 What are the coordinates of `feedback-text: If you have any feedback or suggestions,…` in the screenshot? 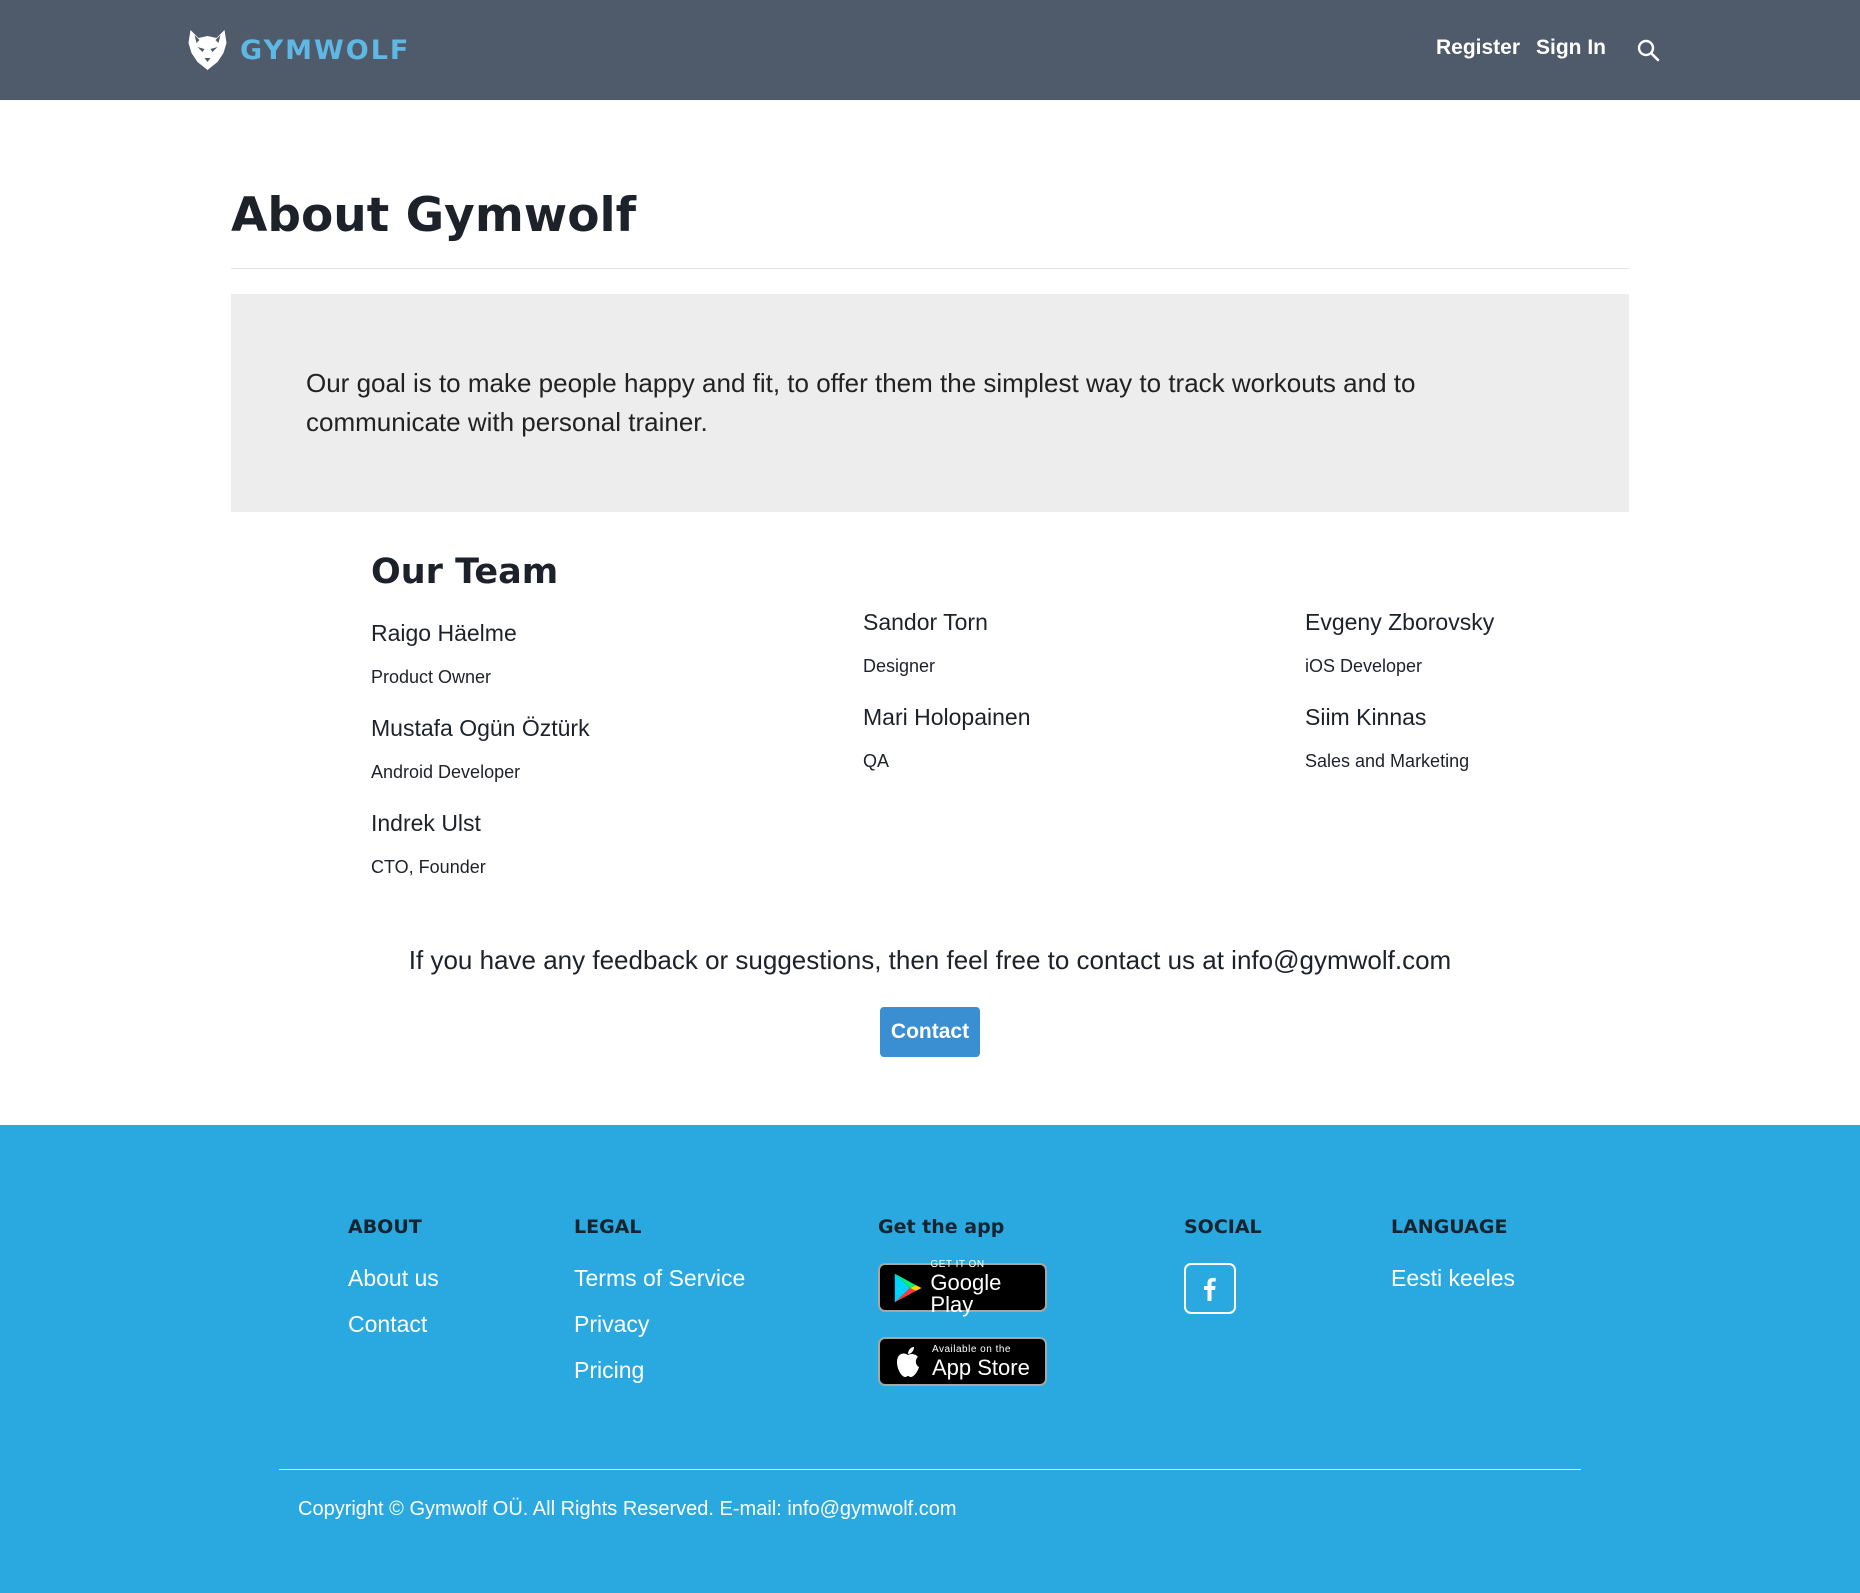 It's located at (930, 960).